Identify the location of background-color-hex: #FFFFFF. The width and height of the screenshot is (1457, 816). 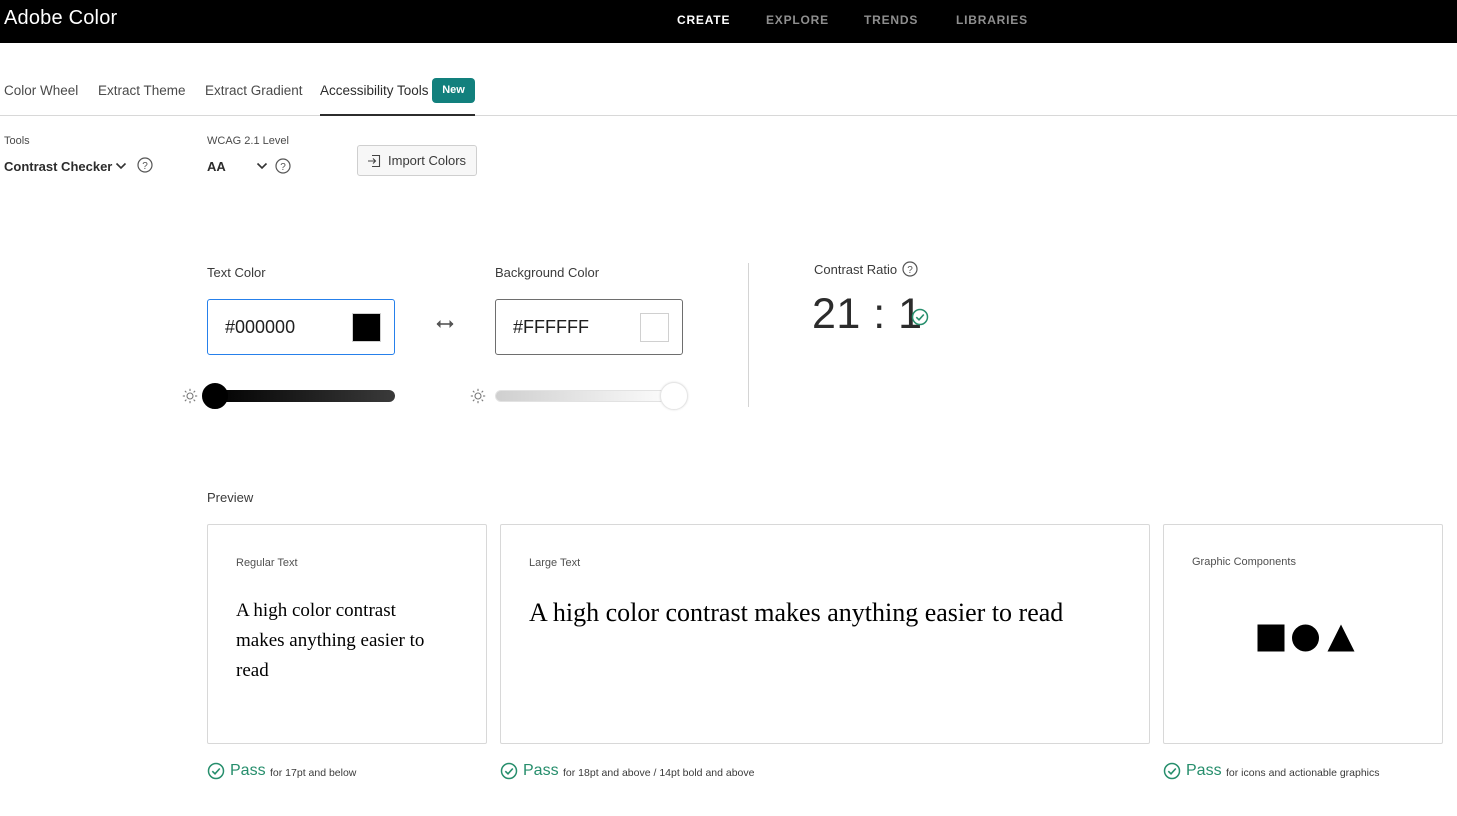
(551, 327).